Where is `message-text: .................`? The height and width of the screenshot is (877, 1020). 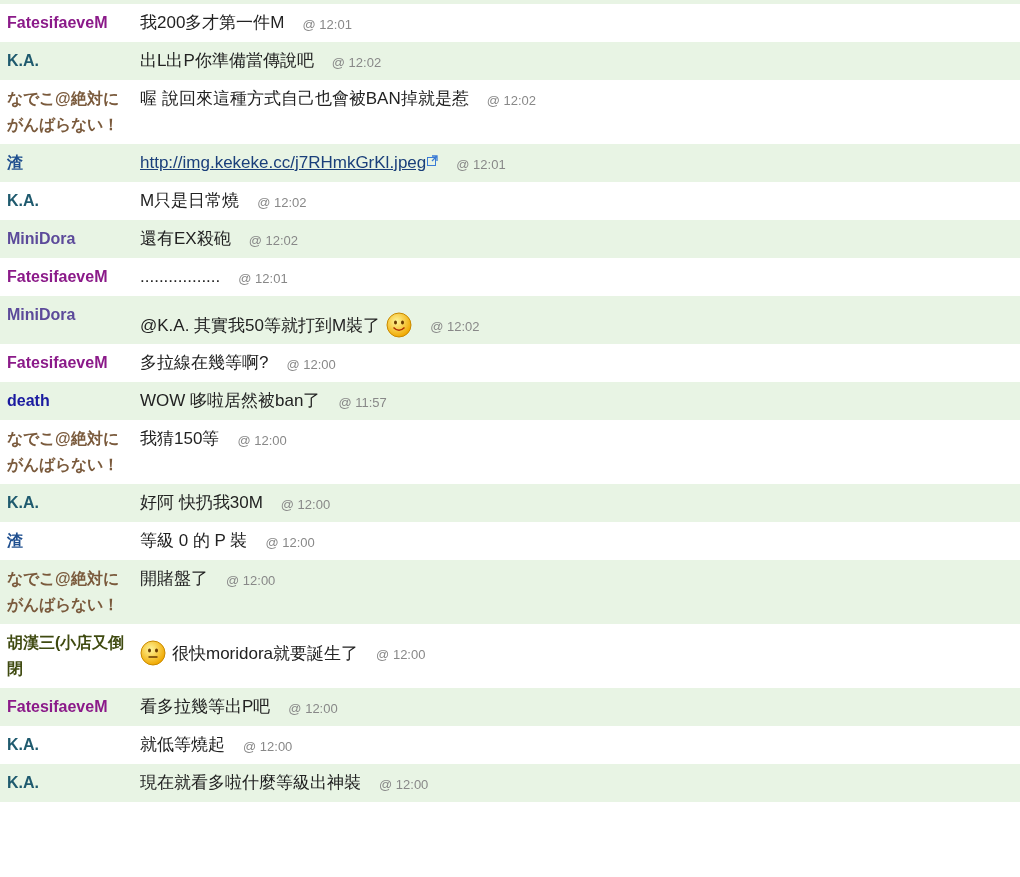 message-text: ................. is located at coordinates (180, 277).